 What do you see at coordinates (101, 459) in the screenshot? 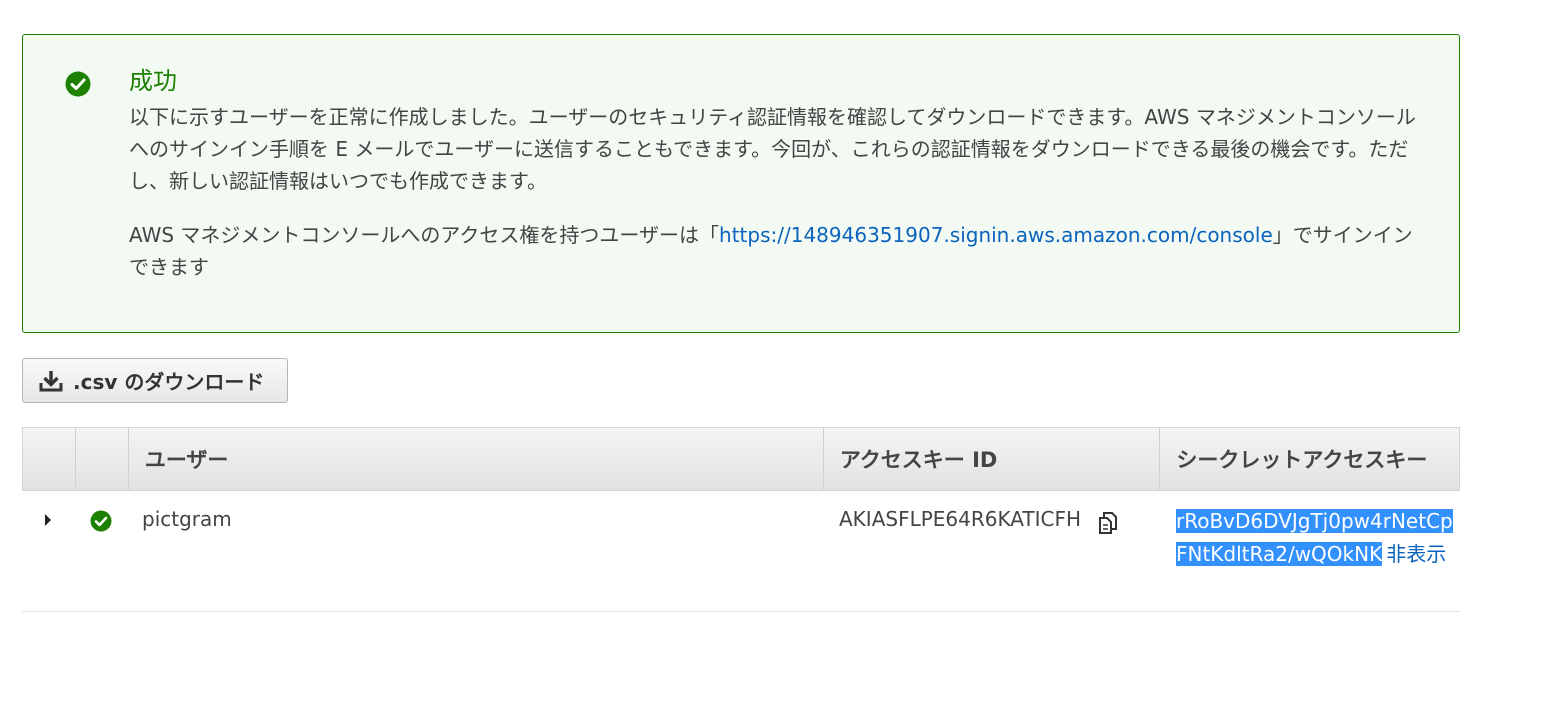
I see `header-status-column` at bounding box center [101, 459].